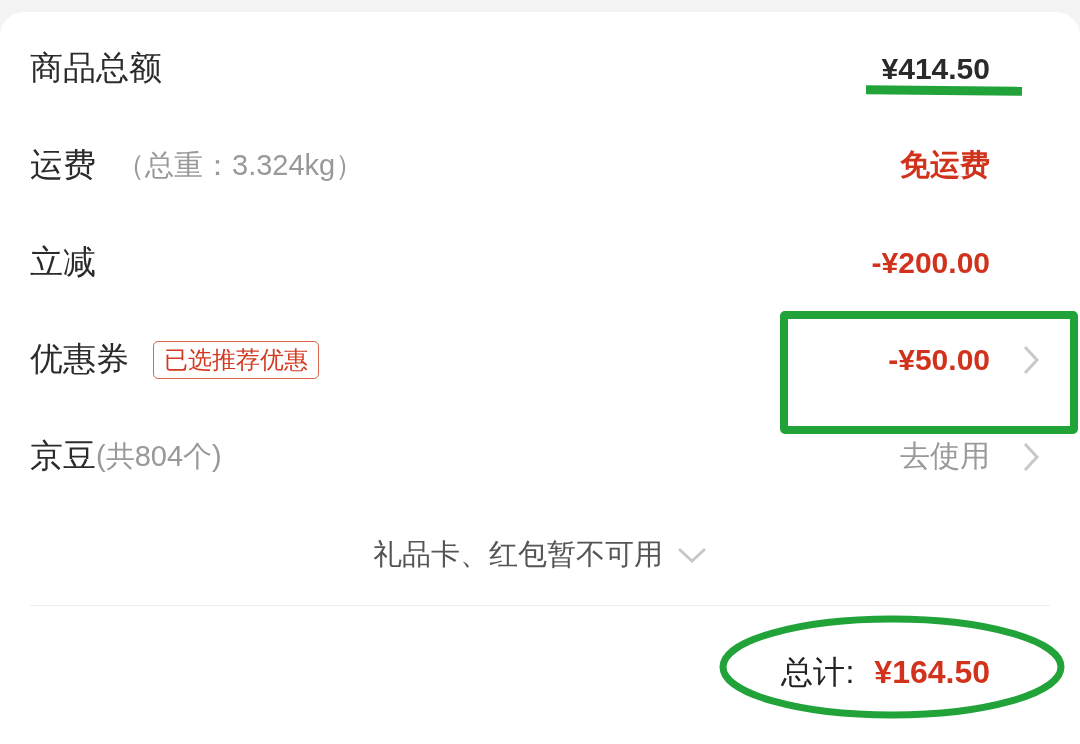  Describe the element at coordinates (240, 165) in the screenshot. I see `row-note: （总重：3.324kg）` at that location.